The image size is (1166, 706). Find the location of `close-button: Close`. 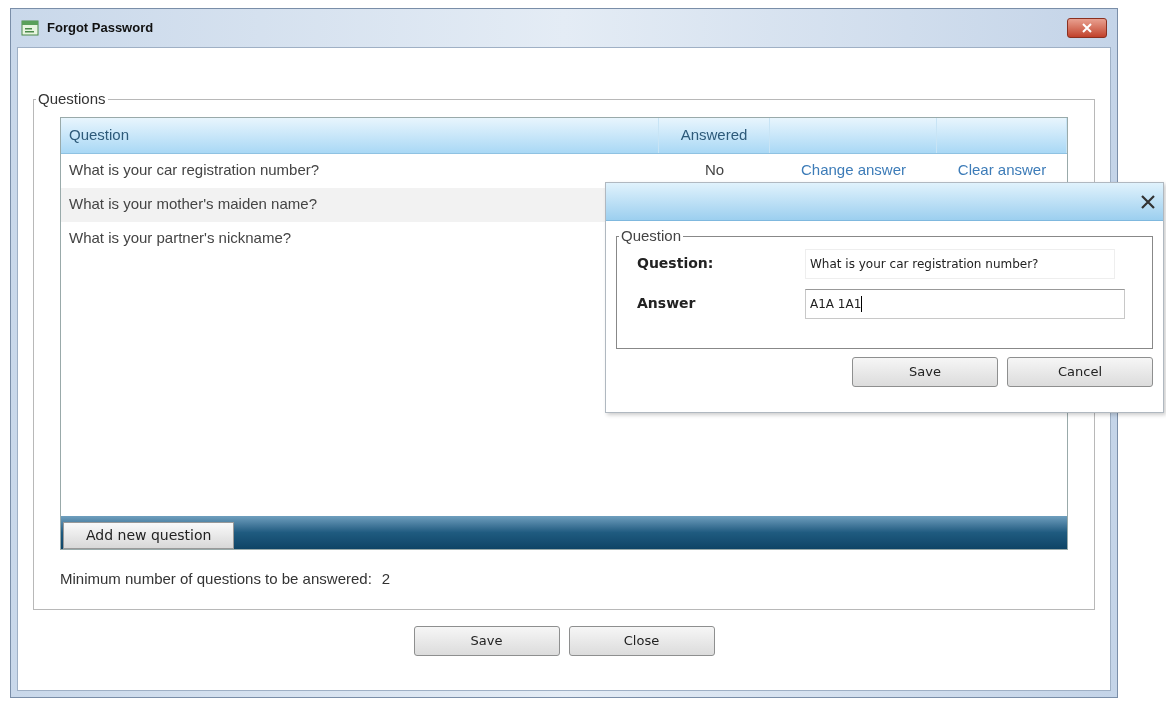

close-button: Close is located at coordinates (641, 641).